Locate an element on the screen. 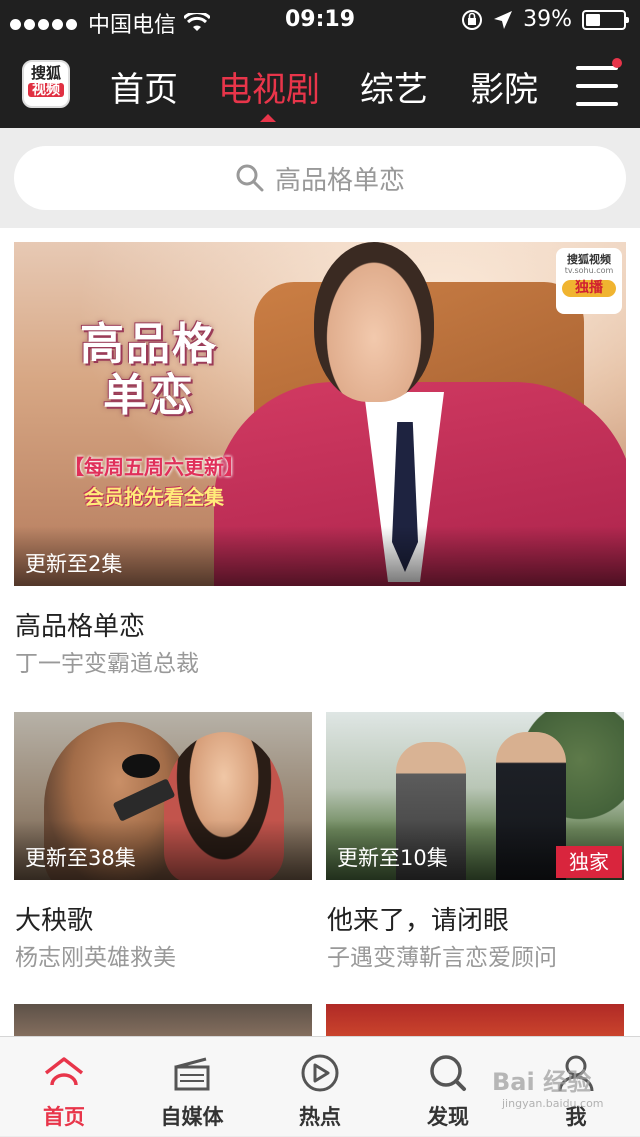 Image resolution: width=640 pixels, height=1137 pixels. episode-label: 更新至10集 is located at coordinates (392, 858).